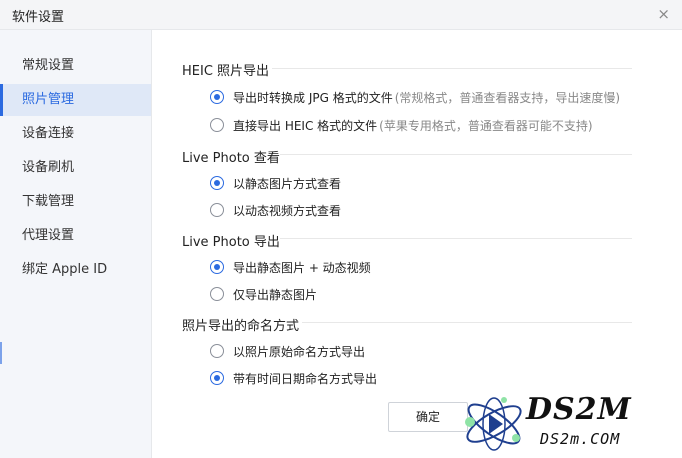  Describe the element at coordinates (231, 158) in the screenshot. I see `section-title-live-view: Live Photo 查看` at that location.